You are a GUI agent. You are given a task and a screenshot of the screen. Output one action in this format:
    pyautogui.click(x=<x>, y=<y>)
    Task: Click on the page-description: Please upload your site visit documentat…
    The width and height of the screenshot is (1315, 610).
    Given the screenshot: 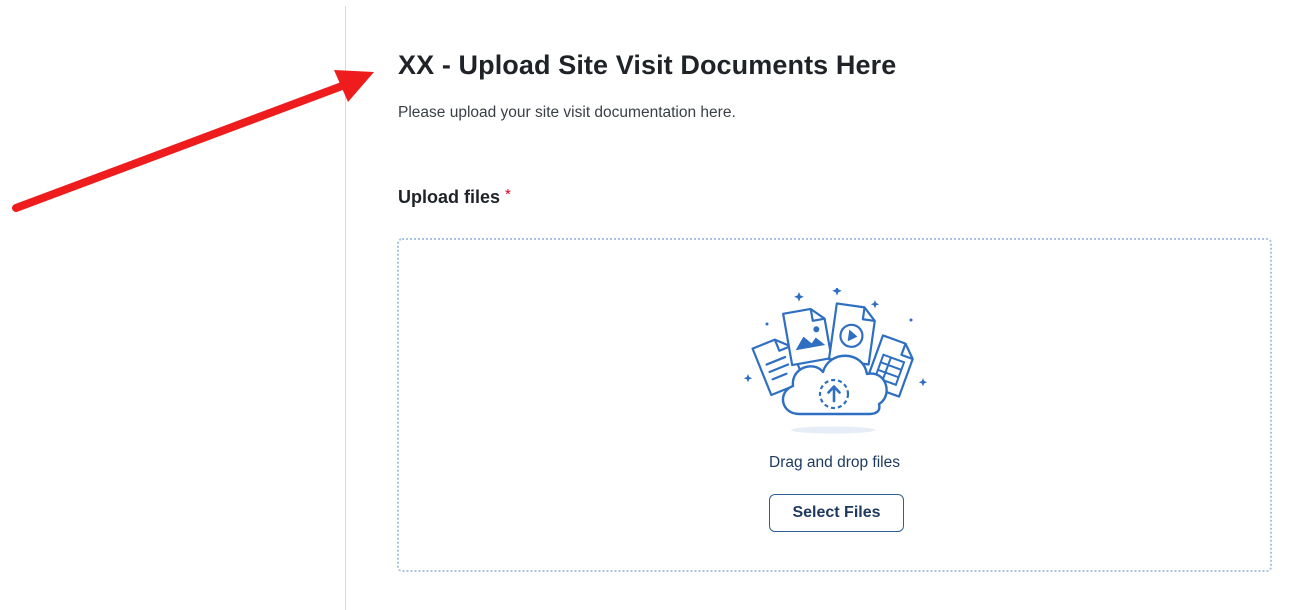 What is the action you would take?
    pyautogui.click(x=567, y=112)
    